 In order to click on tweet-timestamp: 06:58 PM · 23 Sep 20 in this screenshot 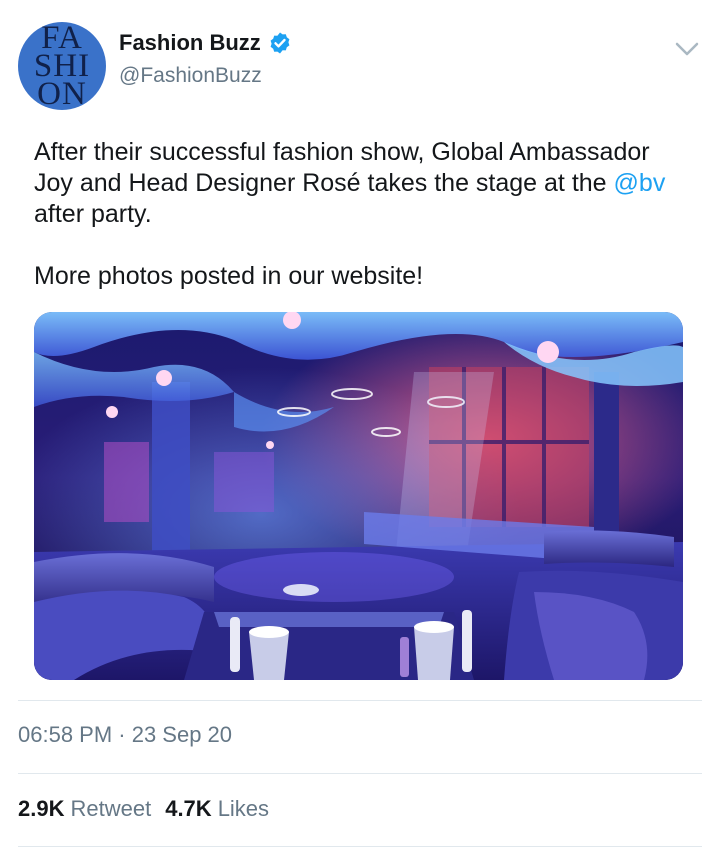, I will do `click(125, 735)`.